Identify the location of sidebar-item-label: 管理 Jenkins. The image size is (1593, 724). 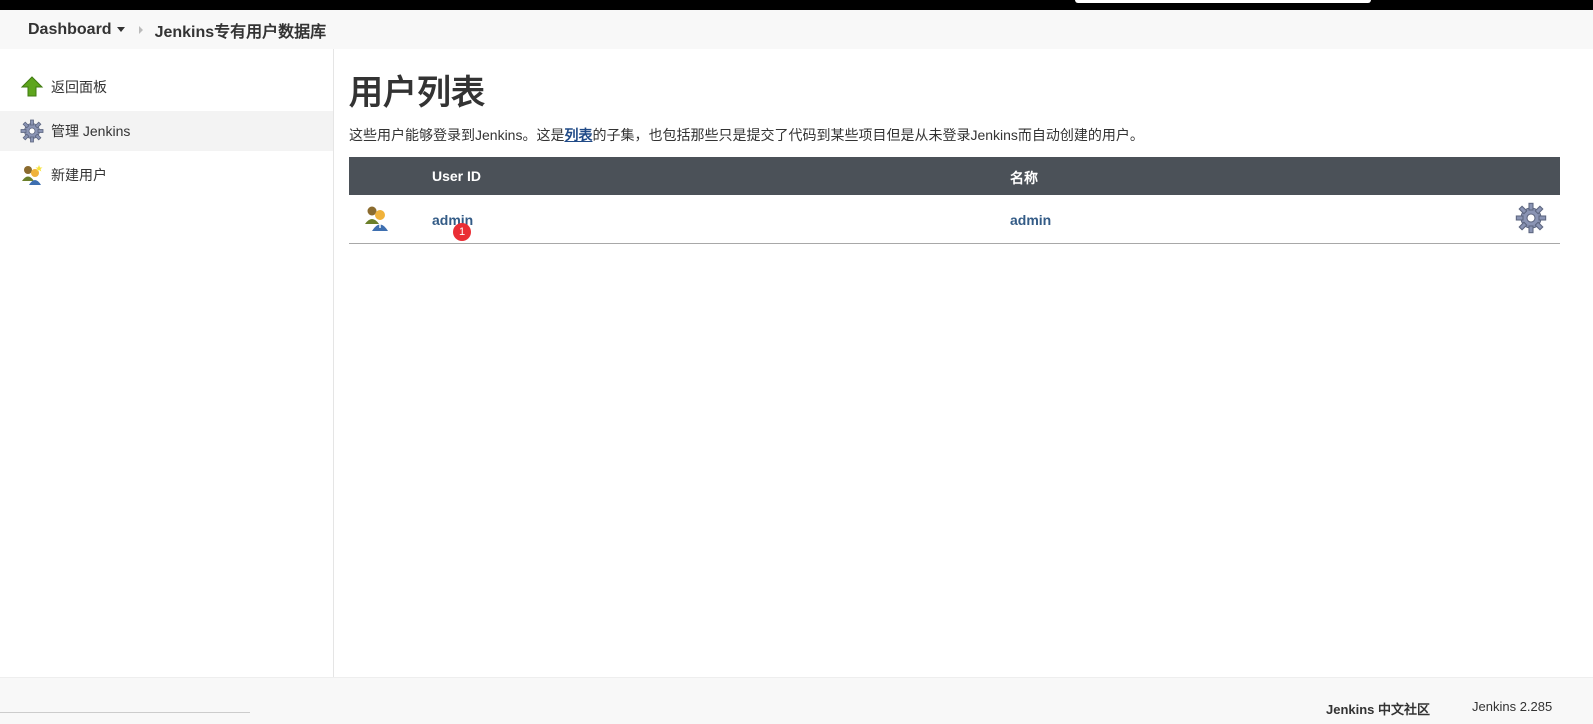
(91, 131).